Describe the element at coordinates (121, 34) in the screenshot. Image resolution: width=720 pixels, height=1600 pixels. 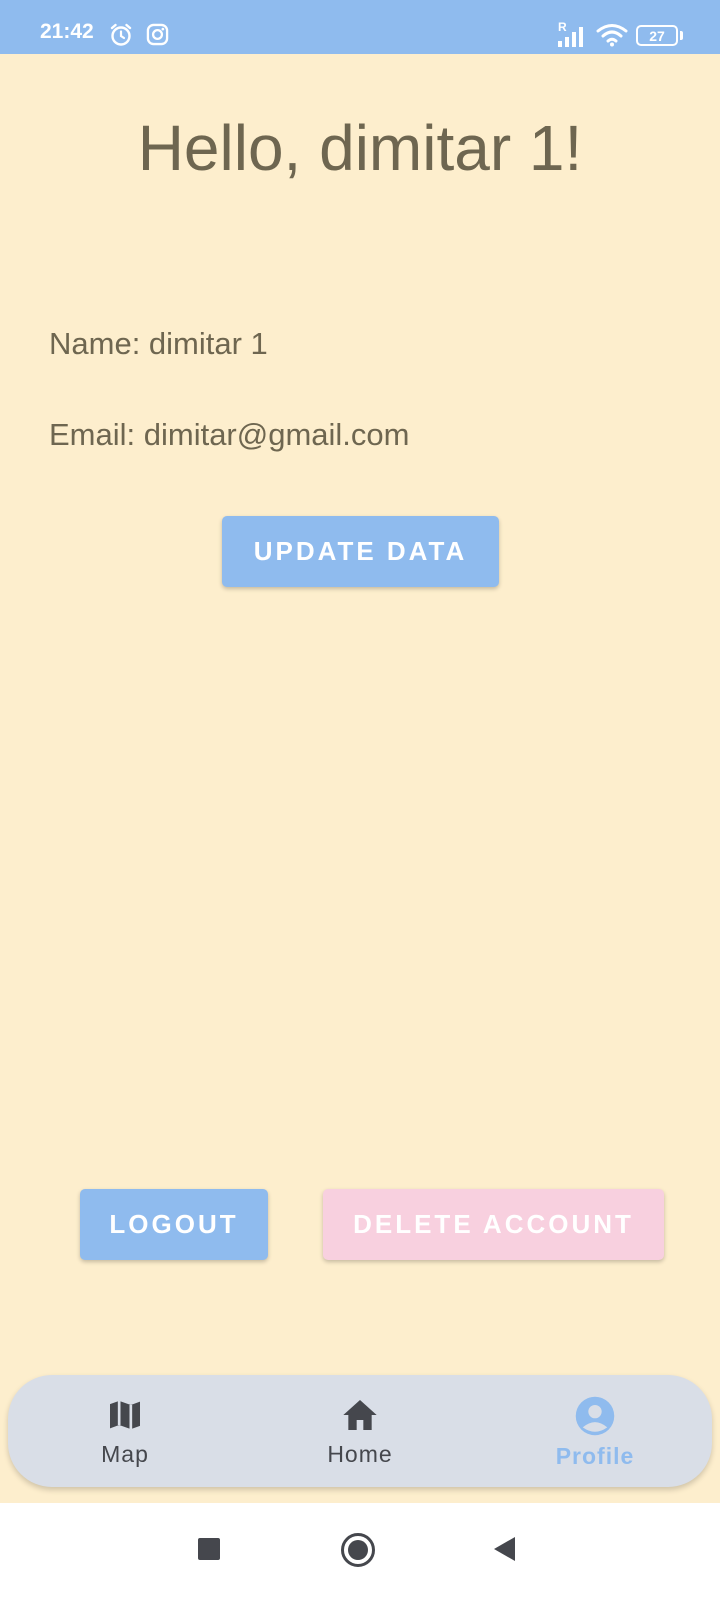
I see `alarm-icon` at that location.